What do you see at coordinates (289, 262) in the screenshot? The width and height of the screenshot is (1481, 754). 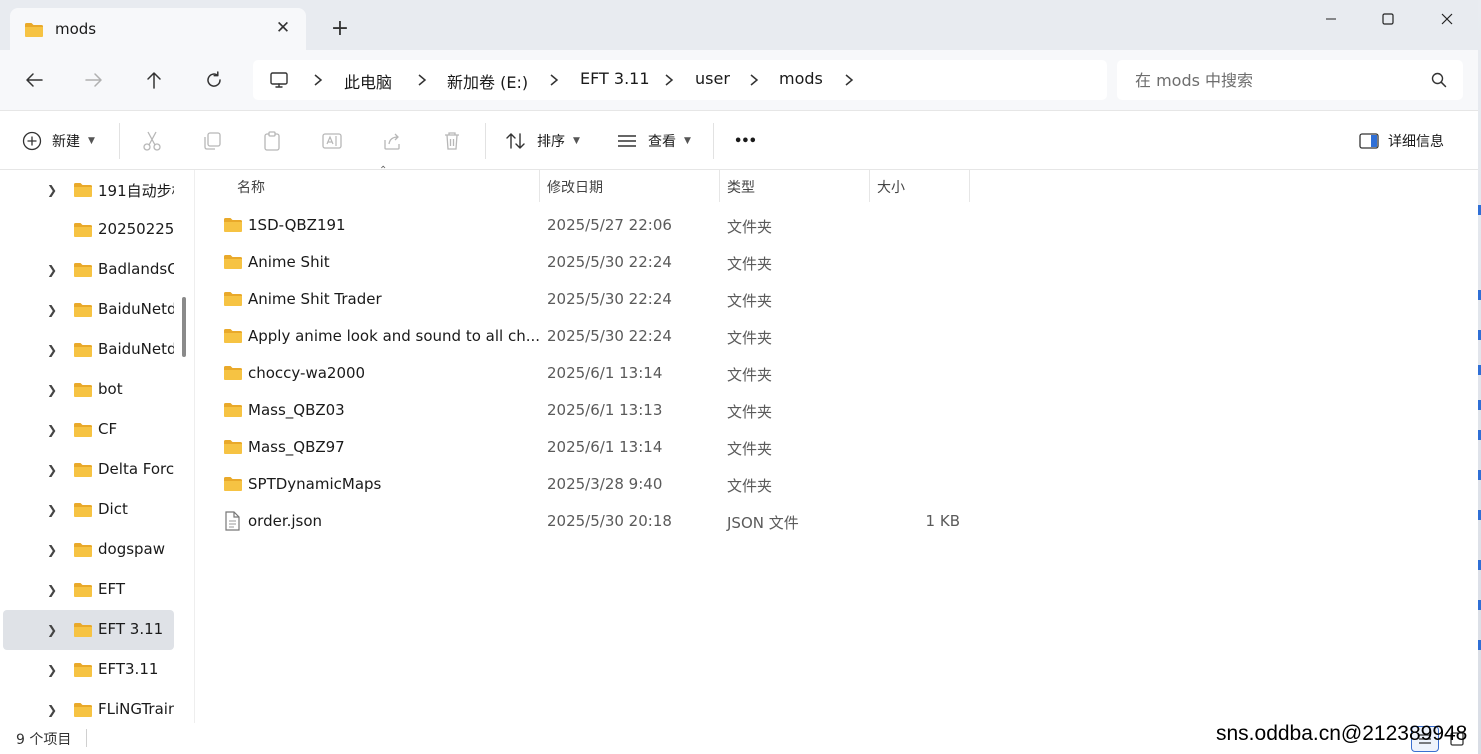 I see `file-name: Anime Shit` at bounding box center [289, 262].